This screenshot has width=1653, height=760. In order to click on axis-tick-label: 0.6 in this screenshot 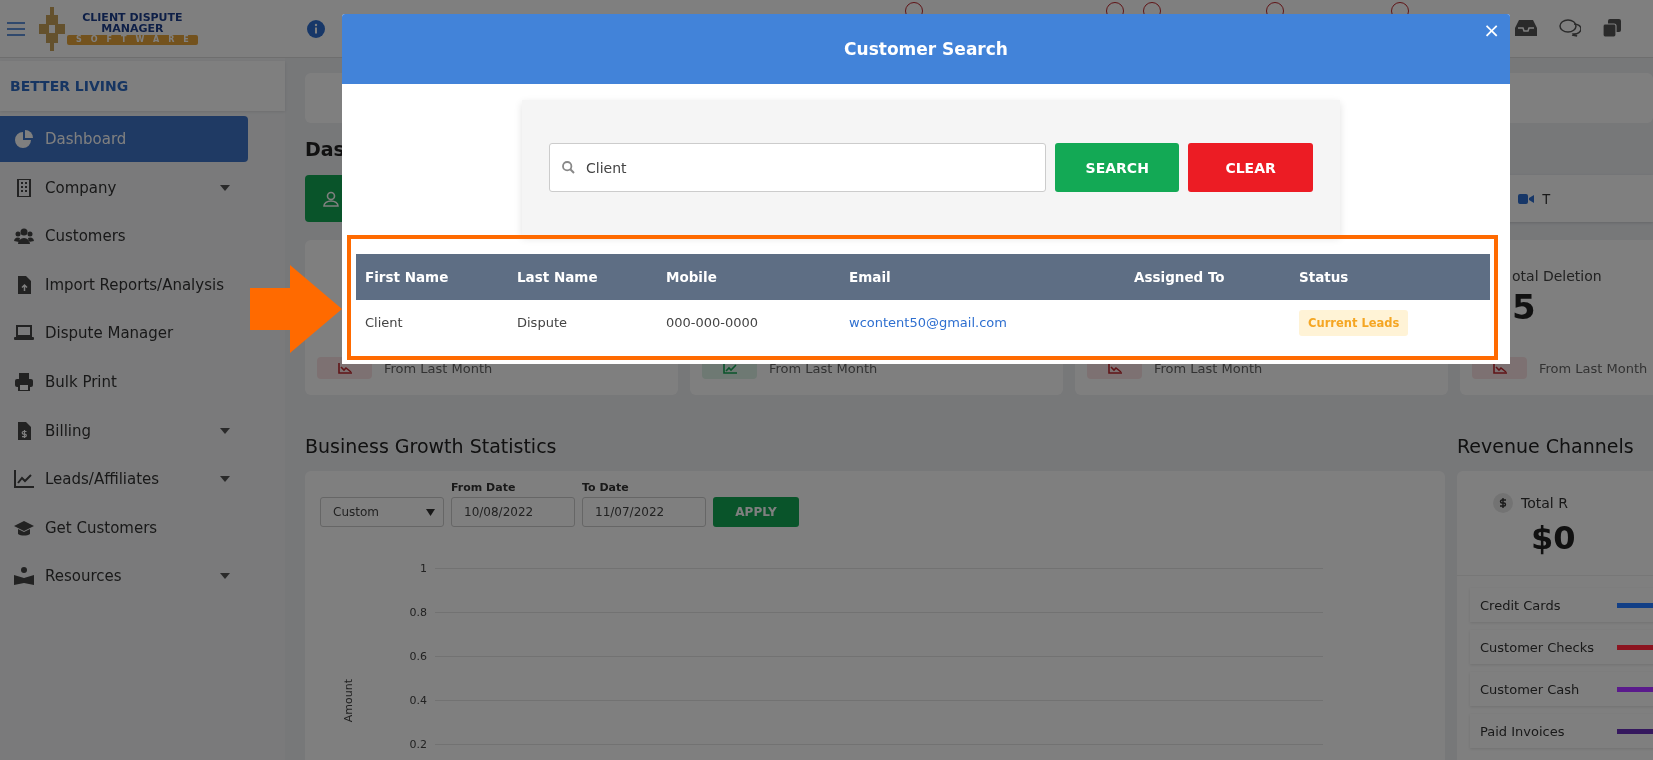, I will do `click(418, 656)`.